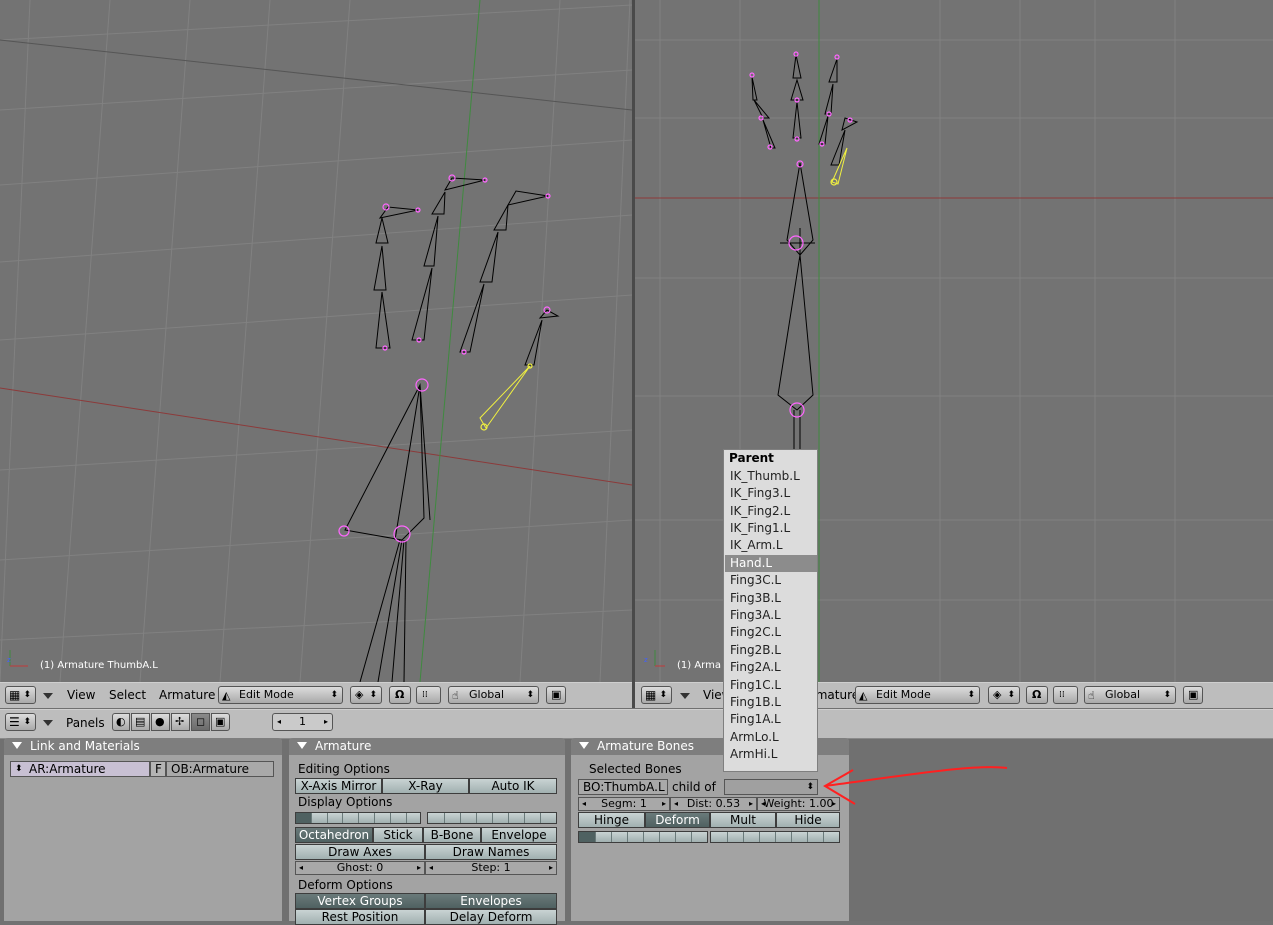 This screenshot has width=1273, height=925. I want to click on render-view-button: ▣, so click(556, 695).